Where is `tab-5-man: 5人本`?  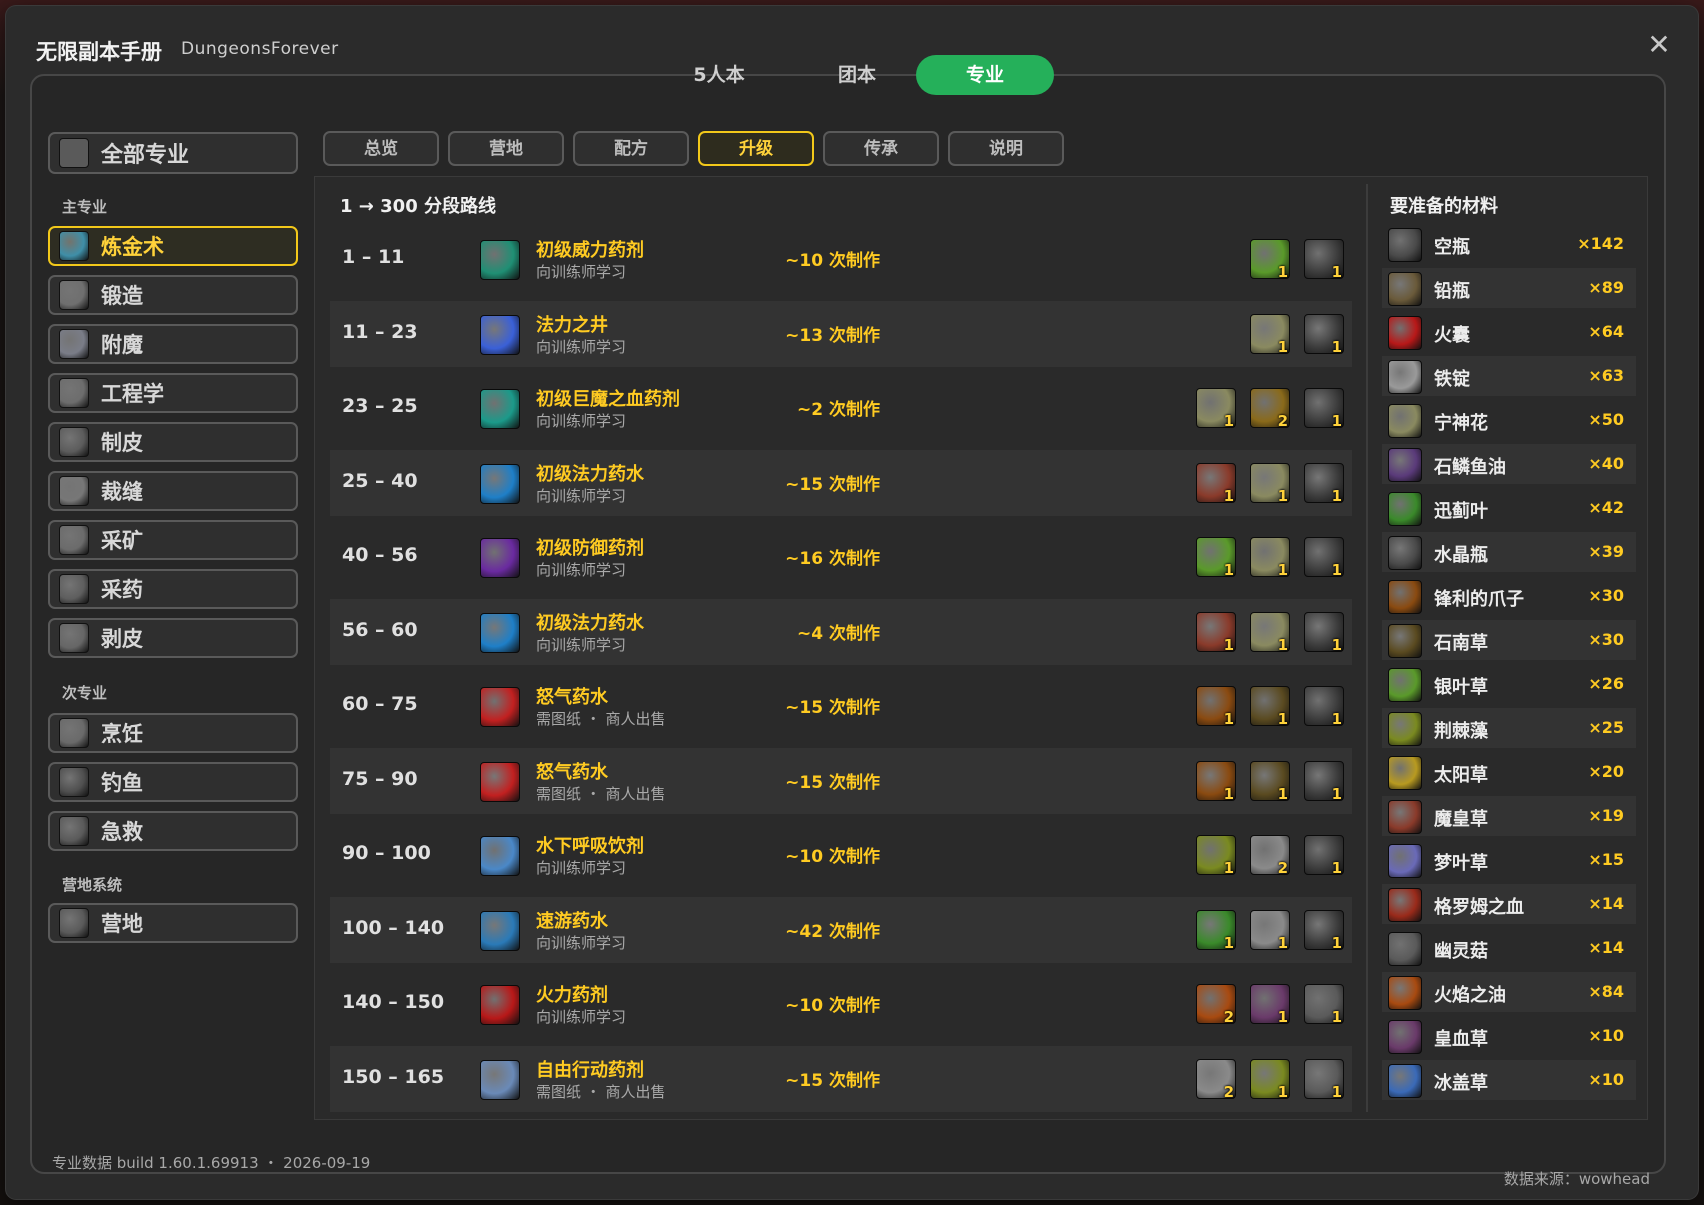 tab-5-man: 5人本 is located at coordinates (719, 75).